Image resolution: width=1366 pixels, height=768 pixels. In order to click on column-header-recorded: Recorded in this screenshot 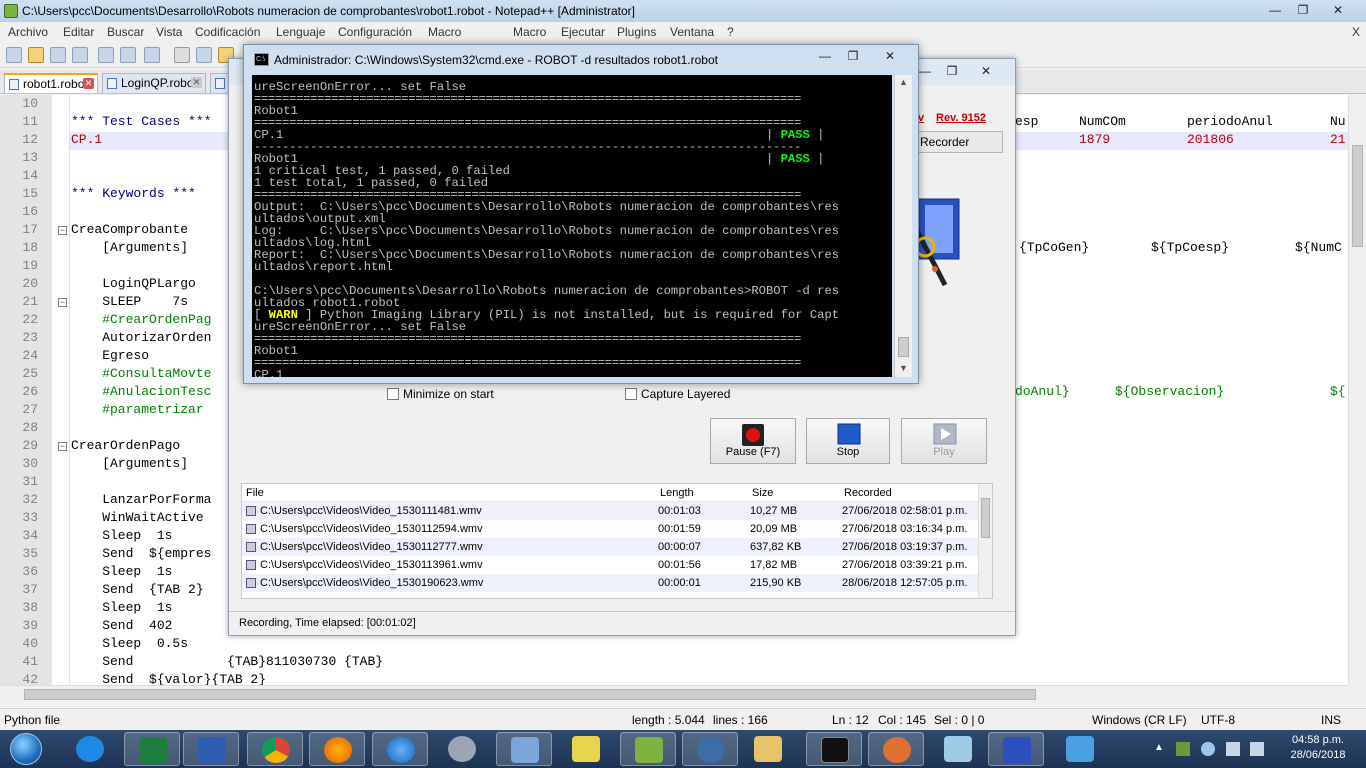, I will do `click(868, 493)`.